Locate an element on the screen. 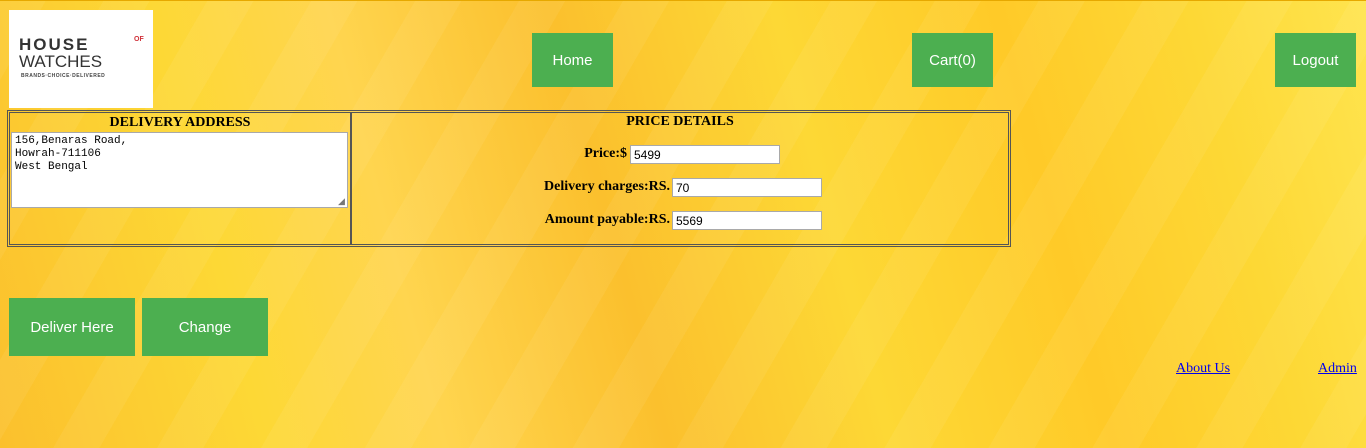 Image resolution: width=1366 pixels, height=448 pixels. resize-grip-icon: ◢ is located at coordinates (342, 202).